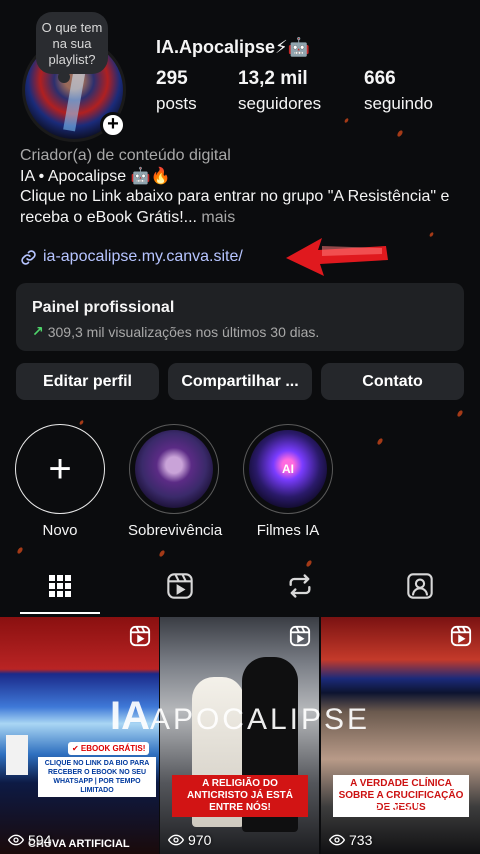 The height and width of the screenshot is (854, 480). I want to click on watermark-text: APOCALIPSE, so click(260, 719).